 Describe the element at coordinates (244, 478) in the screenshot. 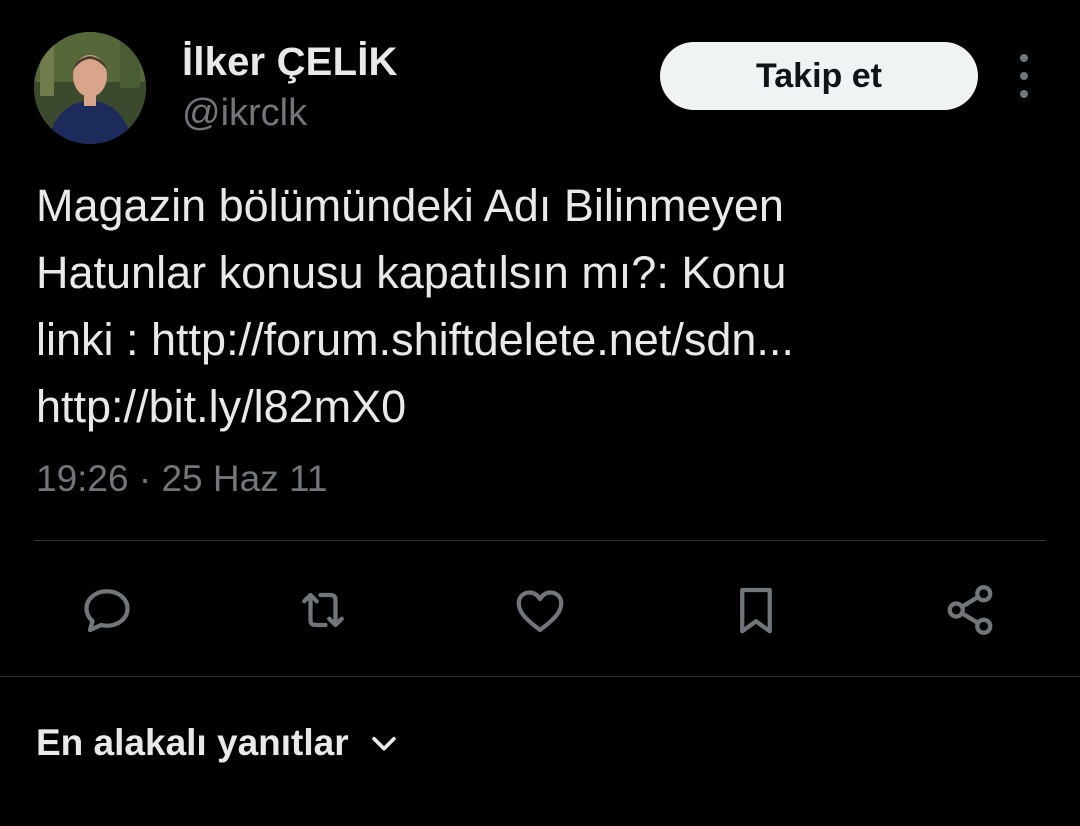

I see `tweet-date: 25 Haz 11` at that location.